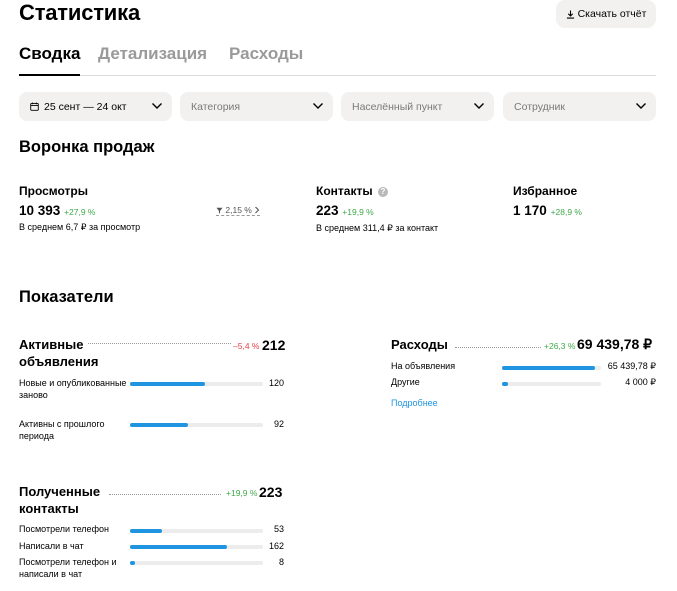 The height and width of the screenshot is (591, 677). What do you see at coordinates (278, 529) in the screenshot?
I see `contacts-row-value: 53` at bounding box center [278, 529].